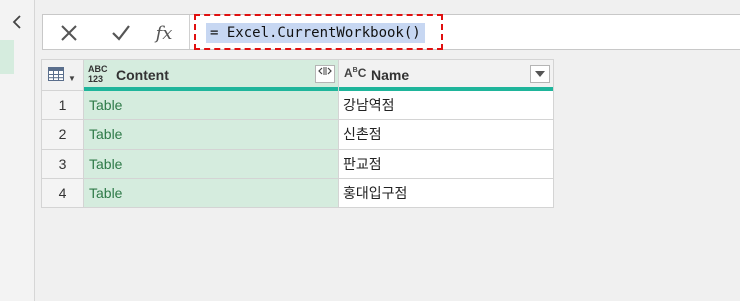 This screenshot has height=301, width=740. What do you see at coordinates (7, 57) in the screenshot?
I see `selected-query-indicator` at bounding box center [7, 57].